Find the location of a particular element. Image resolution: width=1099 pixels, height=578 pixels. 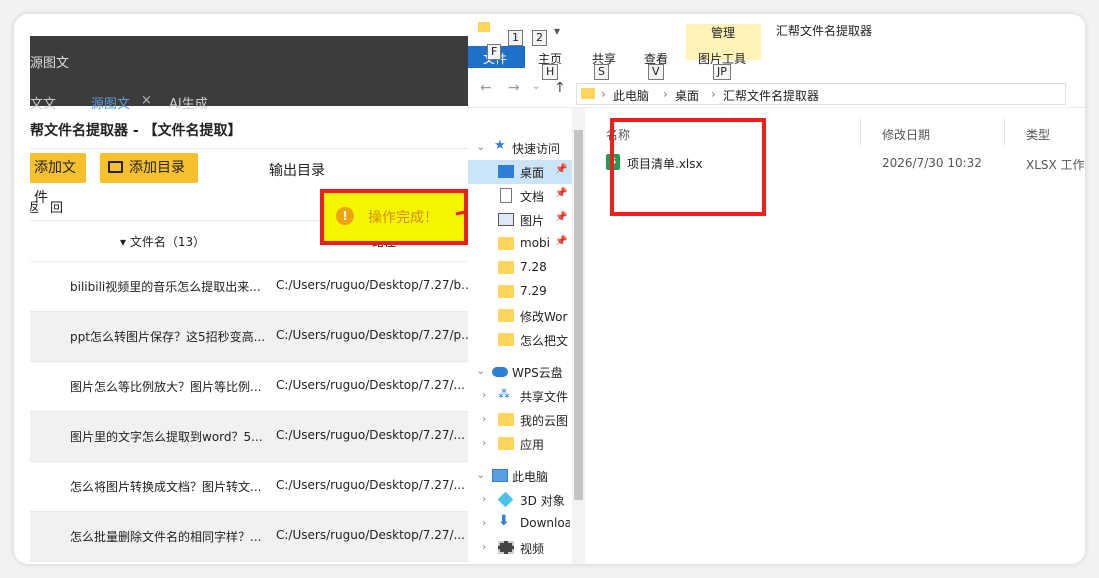

nav-label: Downloa is located at coordinates (545, 523).